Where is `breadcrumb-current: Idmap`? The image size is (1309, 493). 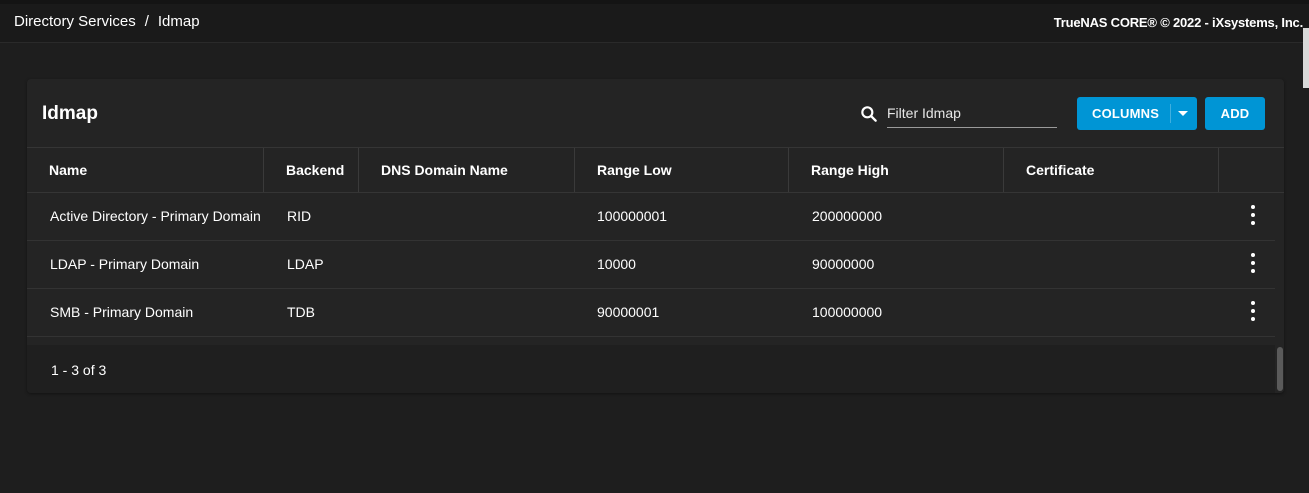
breadcrumb-current: Idmap is located at coordinates (178, 21).